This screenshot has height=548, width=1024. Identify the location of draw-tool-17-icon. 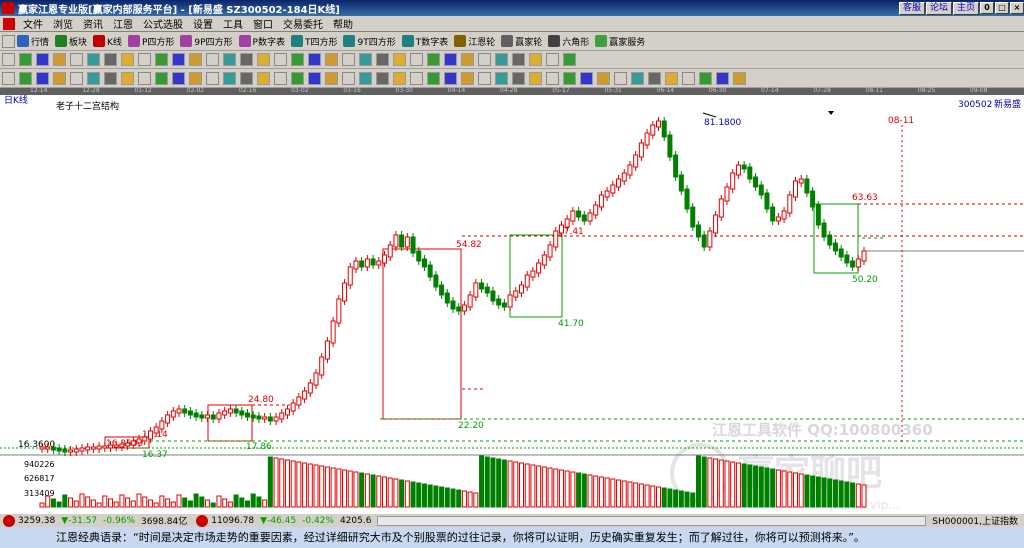
(280, 59).